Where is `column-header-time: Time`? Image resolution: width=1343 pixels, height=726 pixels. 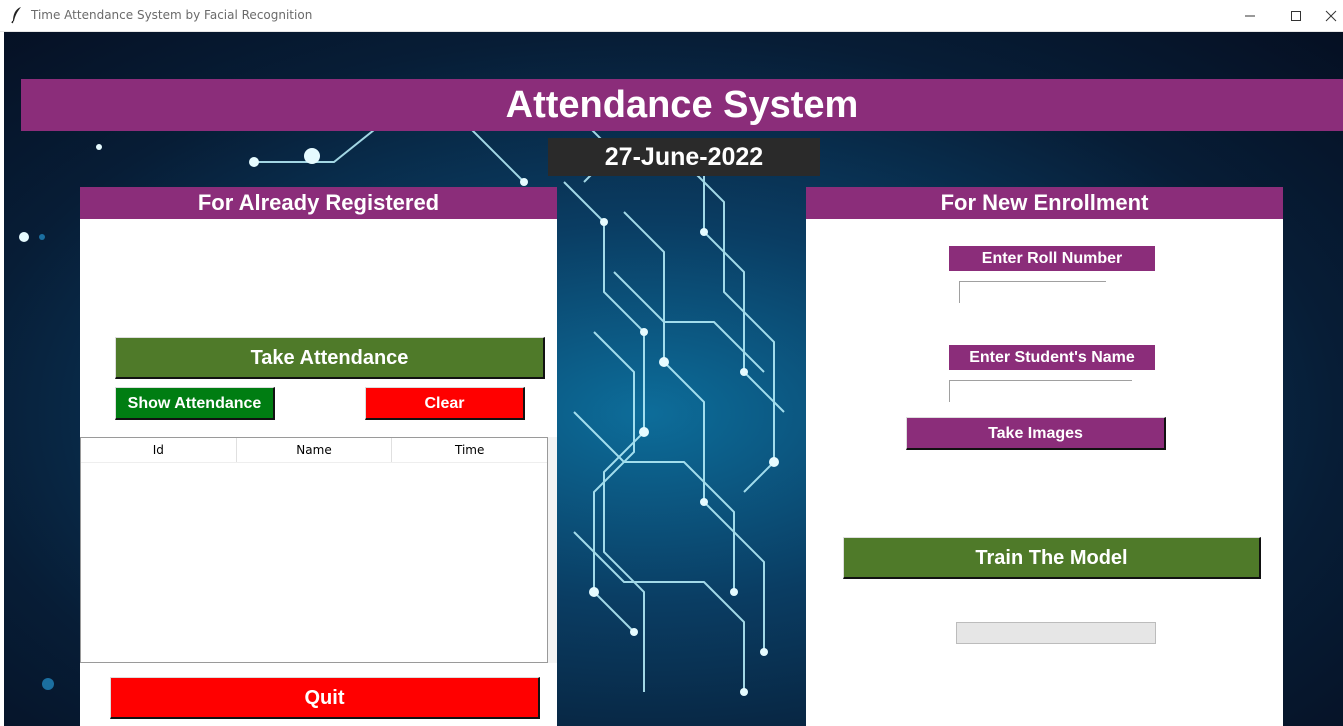 column-header-time: Time is located at coordinates (469, 450).